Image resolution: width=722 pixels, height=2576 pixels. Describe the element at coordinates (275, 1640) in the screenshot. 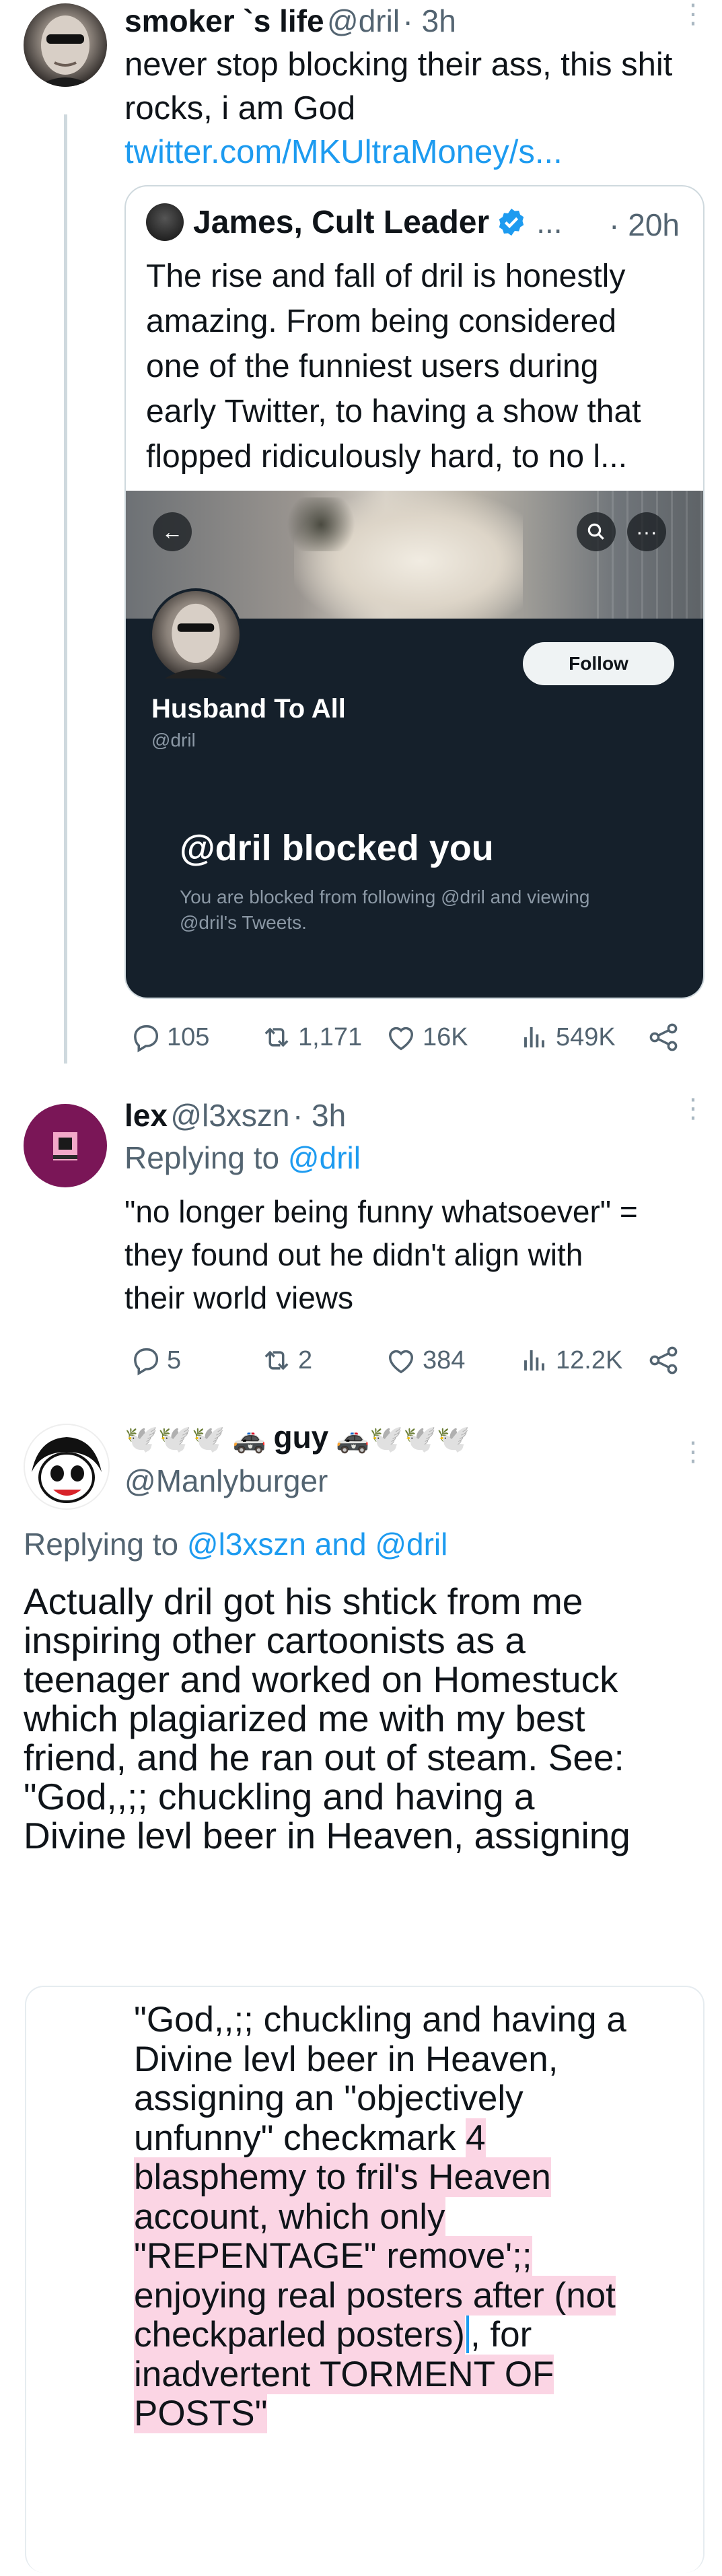

I see `tweet-text-line: inspiring other cartoonists as a` at that location.